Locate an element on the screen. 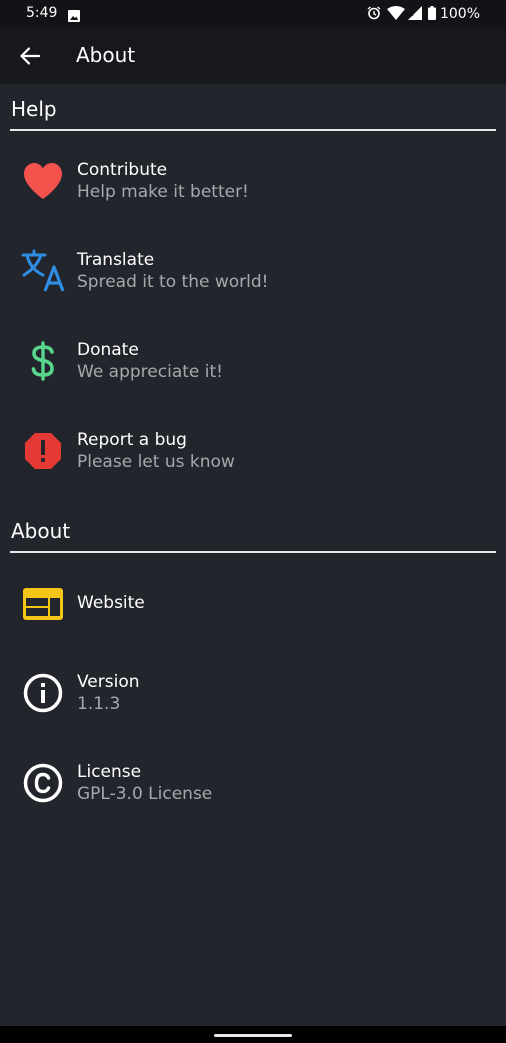  list-item-translate: Translate Spread it to the world! is located at coordinates (253, 272).